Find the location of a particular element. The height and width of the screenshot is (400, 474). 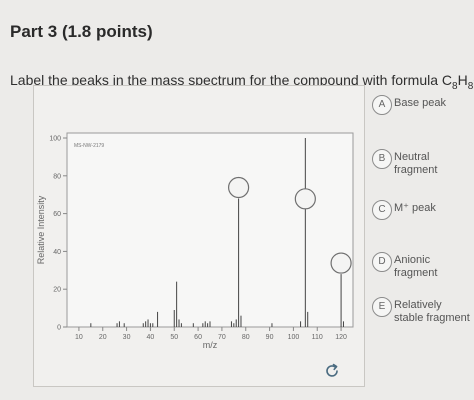

y-tick-label: 20 is located at coordinates (57, 290).